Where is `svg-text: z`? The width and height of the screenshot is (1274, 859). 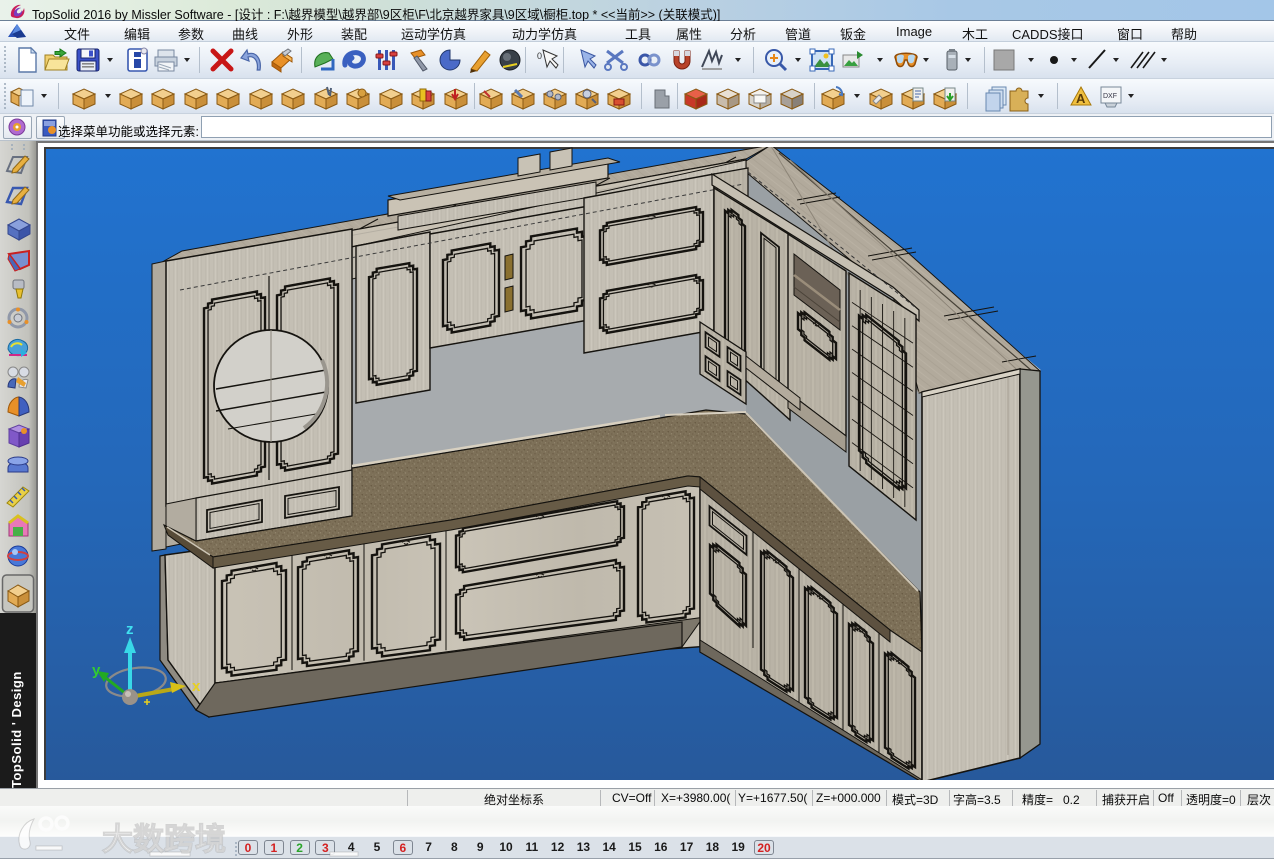
svg-text: z is located at coordinates (130, 629).